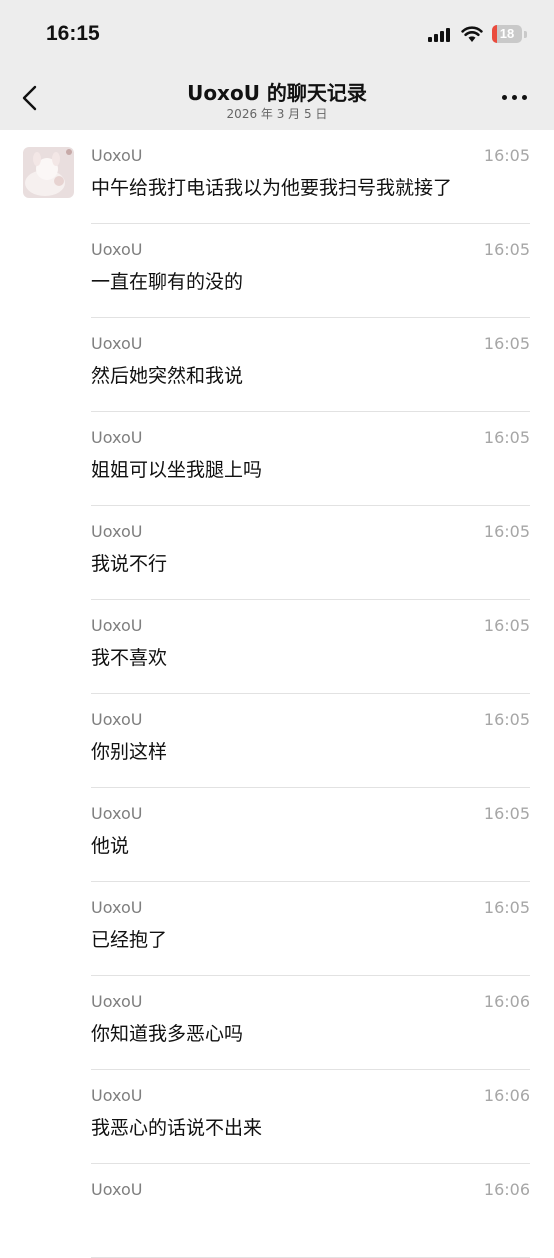 Image resolution: width=554 pixels, height=1258 pixels. What do you see at coordinates (129, 752) in the screenshot?
I see `message-text: 你别这样` at bounding box center [129, 752].